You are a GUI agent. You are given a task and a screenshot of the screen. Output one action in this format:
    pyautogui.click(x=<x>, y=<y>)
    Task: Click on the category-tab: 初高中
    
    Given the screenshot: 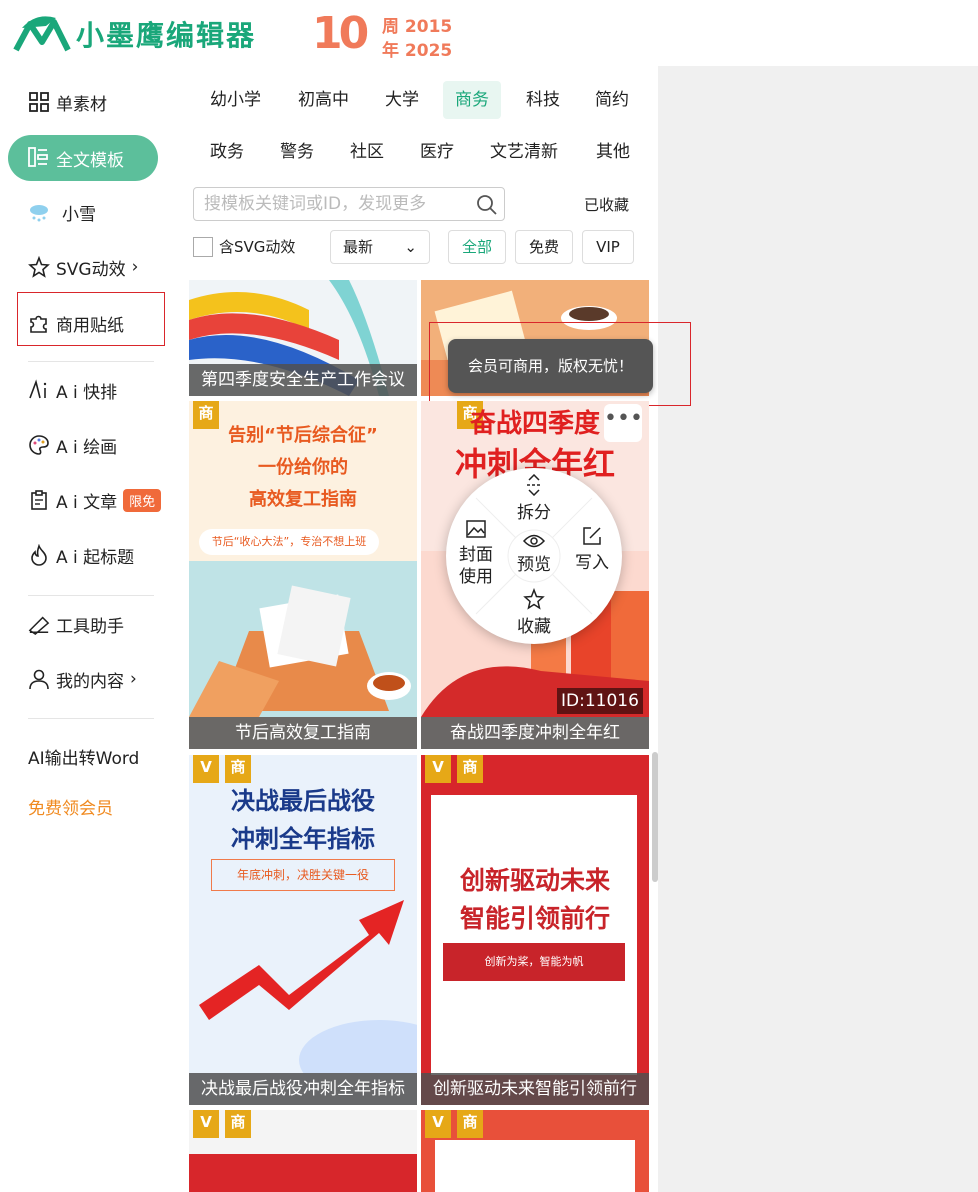 What is the action you would take?
    pyautogui.click(x=323, y=100)
    